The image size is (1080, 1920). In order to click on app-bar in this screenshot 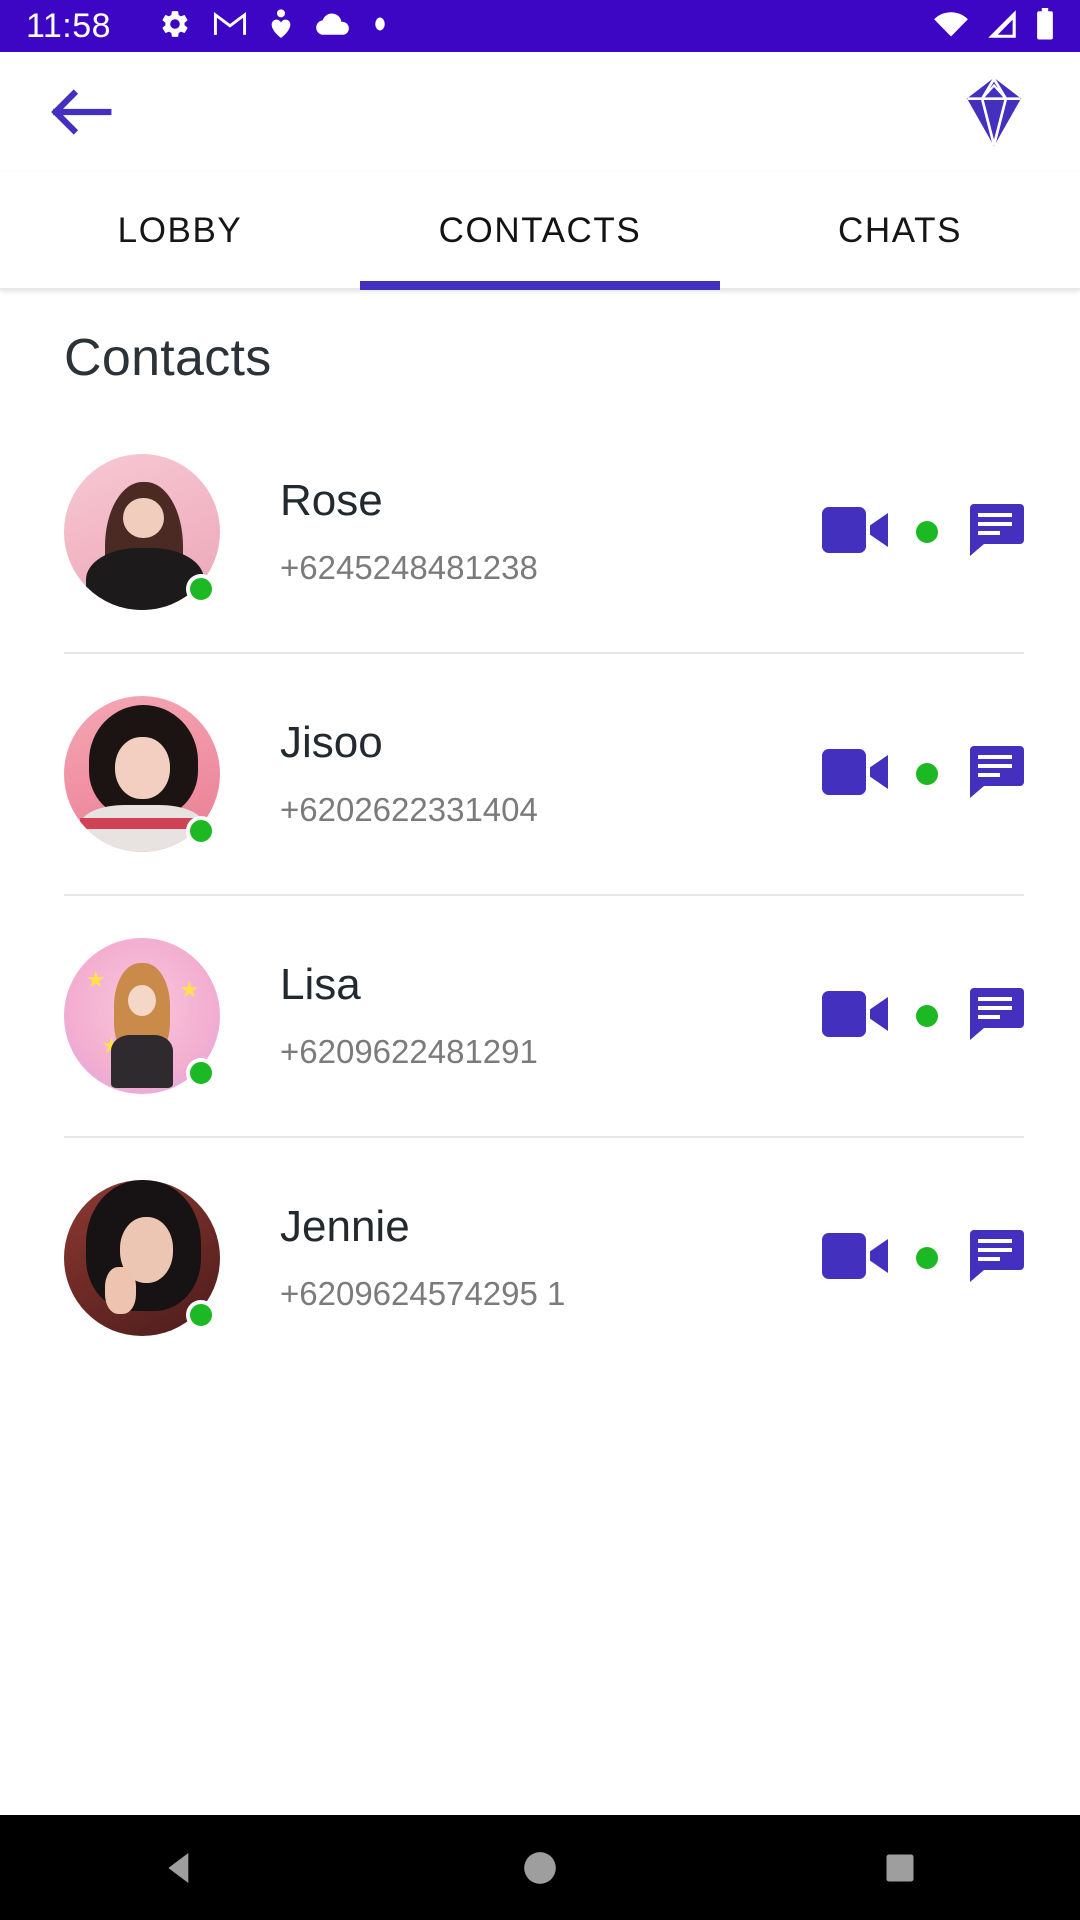, I will do `click(540, 112)`.